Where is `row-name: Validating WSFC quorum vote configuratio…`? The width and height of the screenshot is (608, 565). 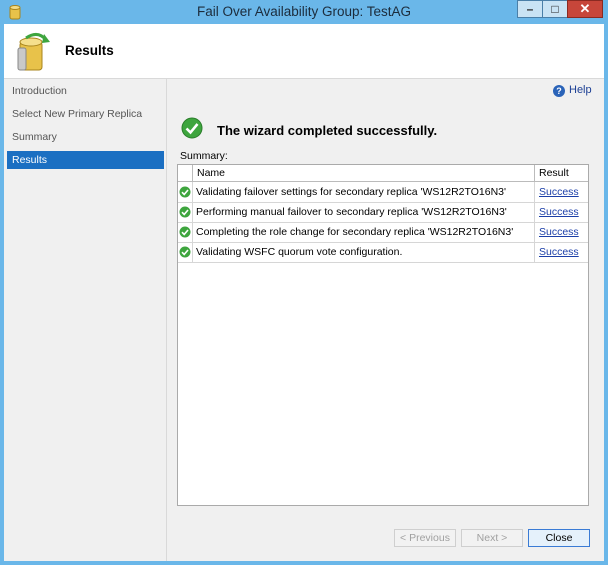 row-name: Validating WSFC quorum vote configuratio… is located at coordinates (299, 252).